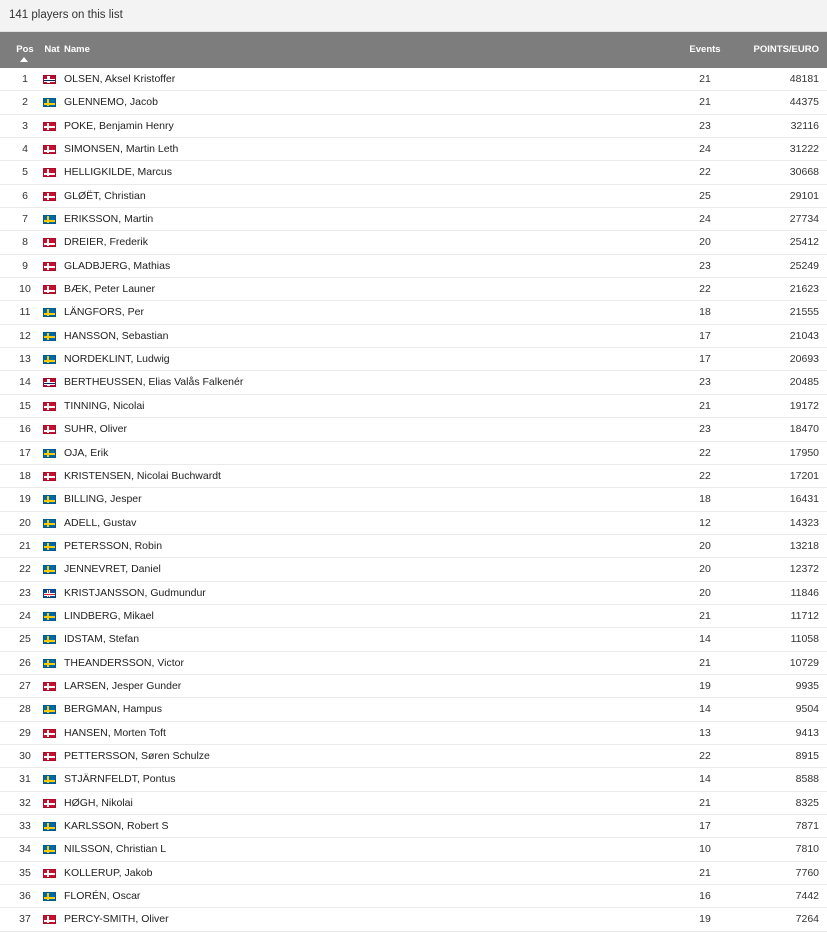 The width and height of the screenshot is (827, 932). Describe the element at coordinates (95, 429) in the screenshot. I see `row-player-name: SUHR, Oliver` at that location.